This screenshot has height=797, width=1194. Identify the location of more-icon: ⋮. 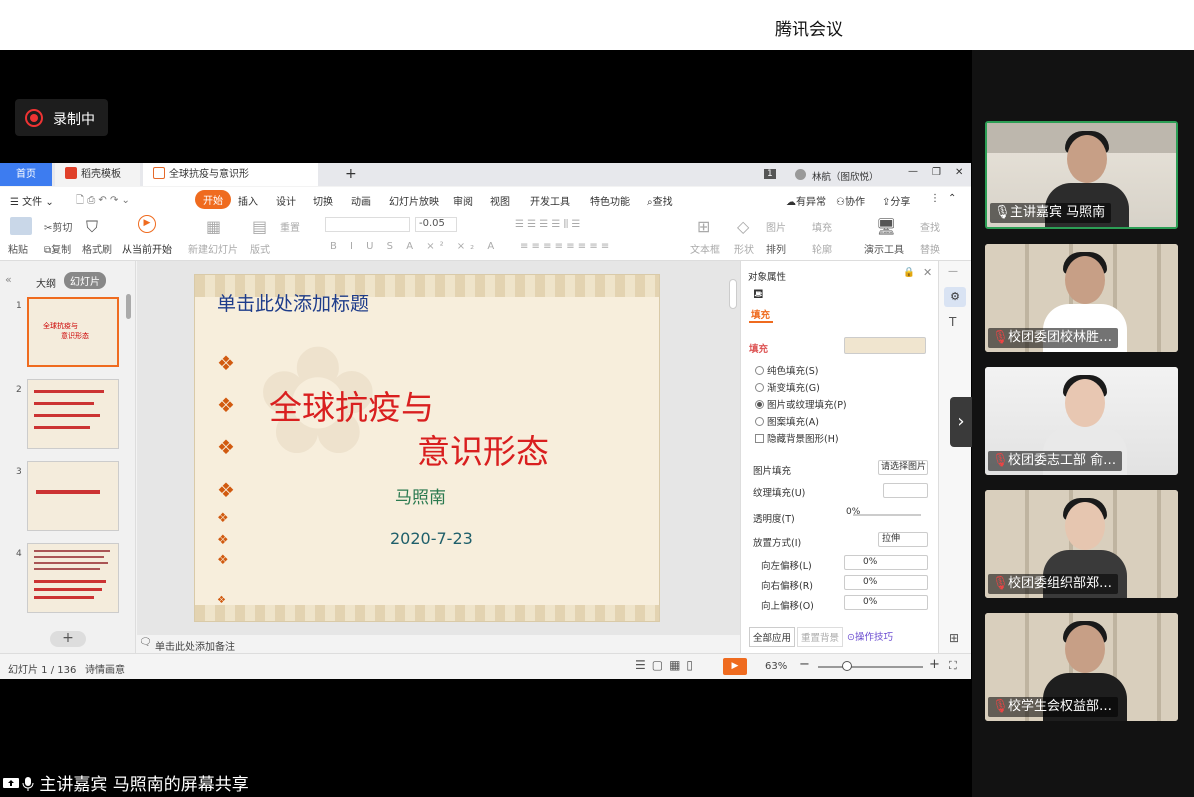
(935, 198).